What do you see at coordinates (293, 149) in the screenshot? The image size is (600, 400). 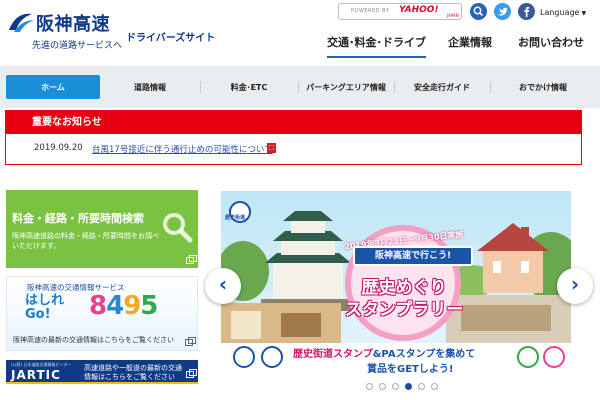 I see `notice-item: 2019.09.20 台風17号接近に伴う通行止めの可能性について ⬚` at bounding box center [293, 149].